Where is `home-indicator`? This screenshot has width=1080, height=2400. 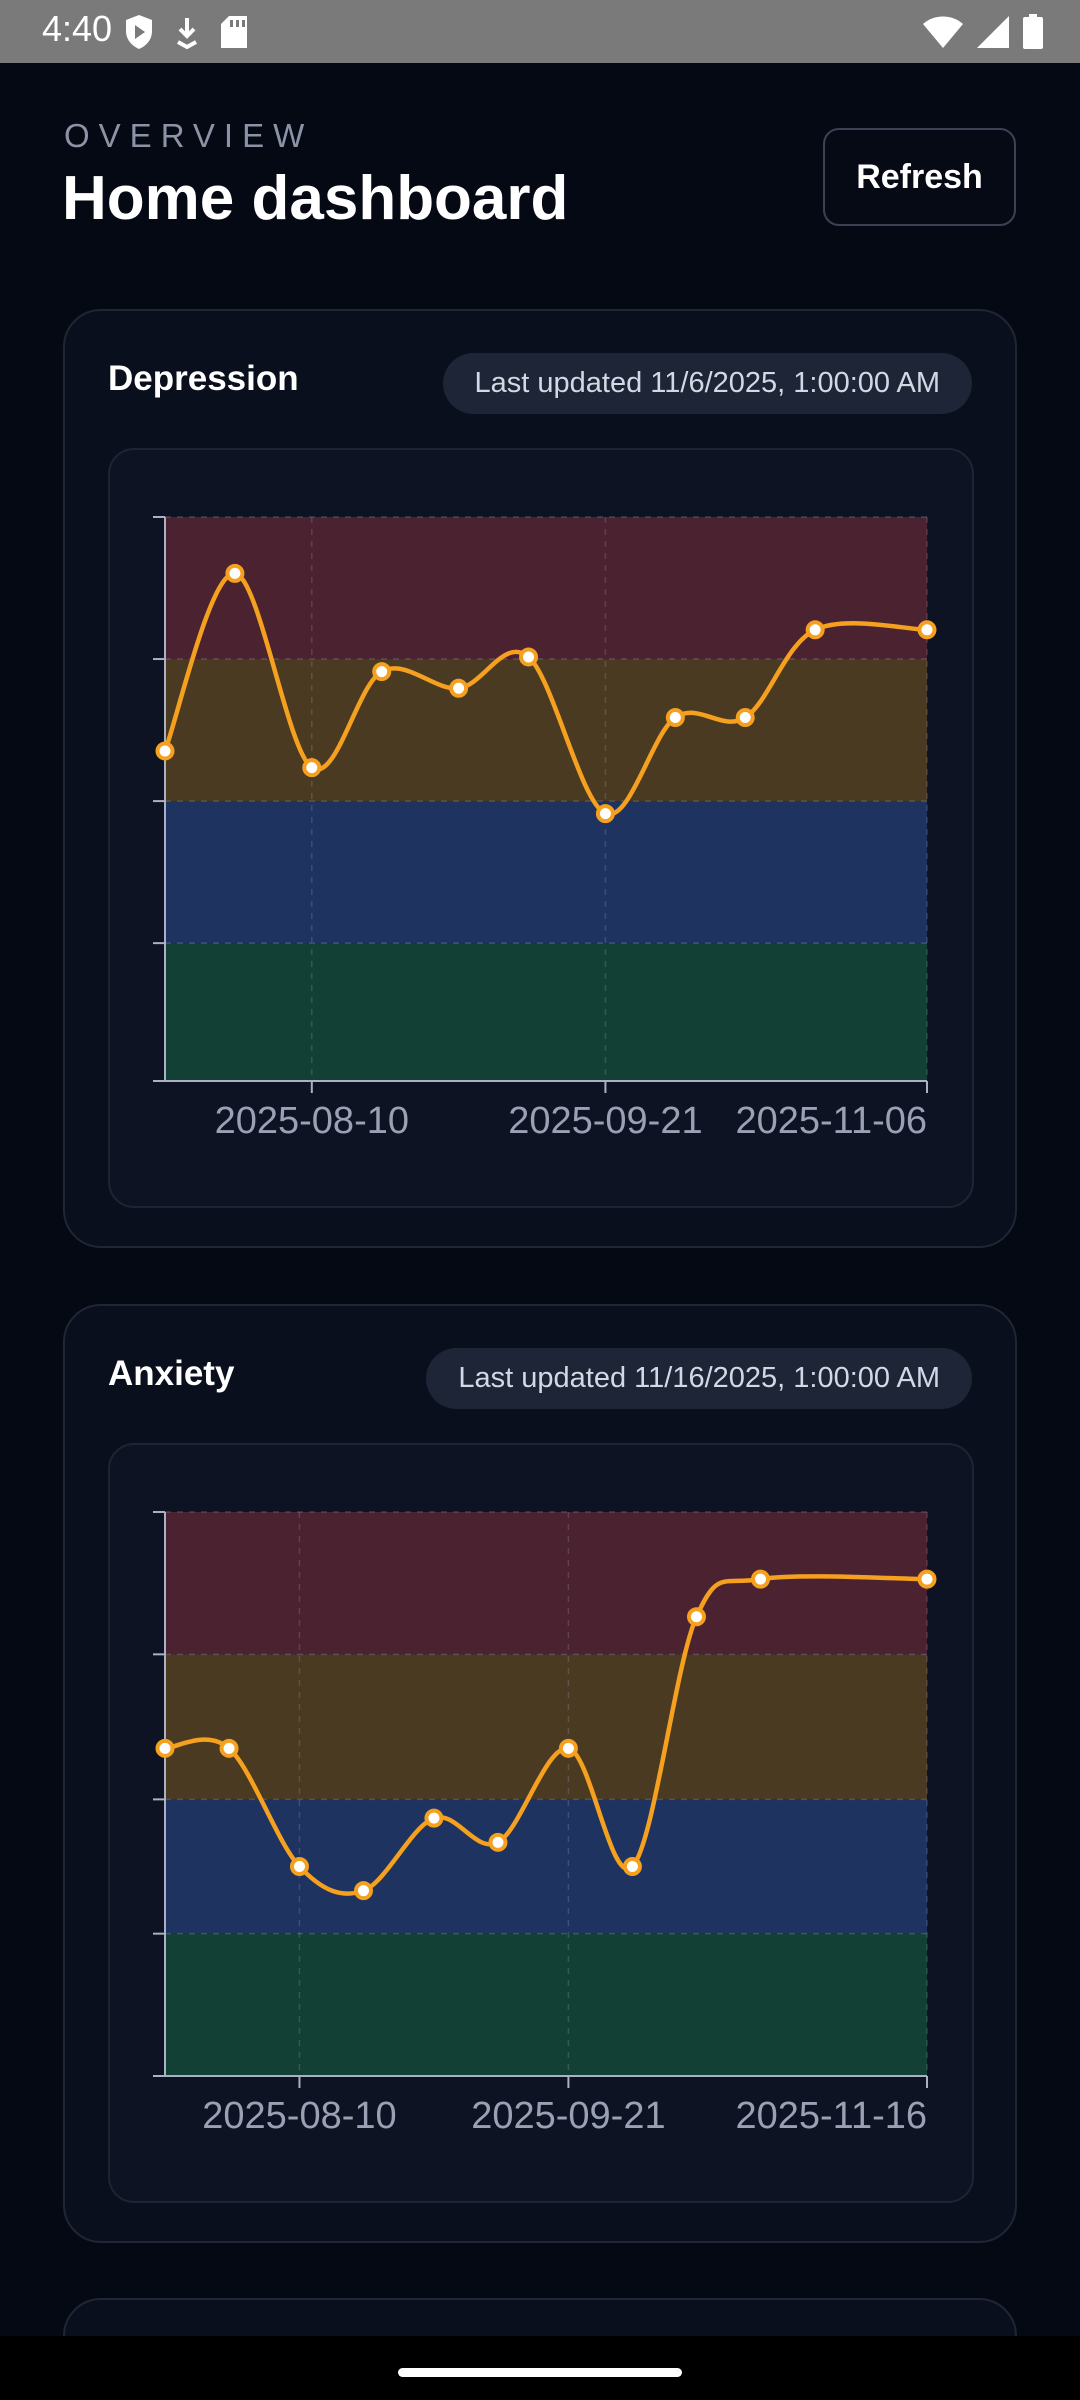
home-indicator is located at coordinates (540, 2372).